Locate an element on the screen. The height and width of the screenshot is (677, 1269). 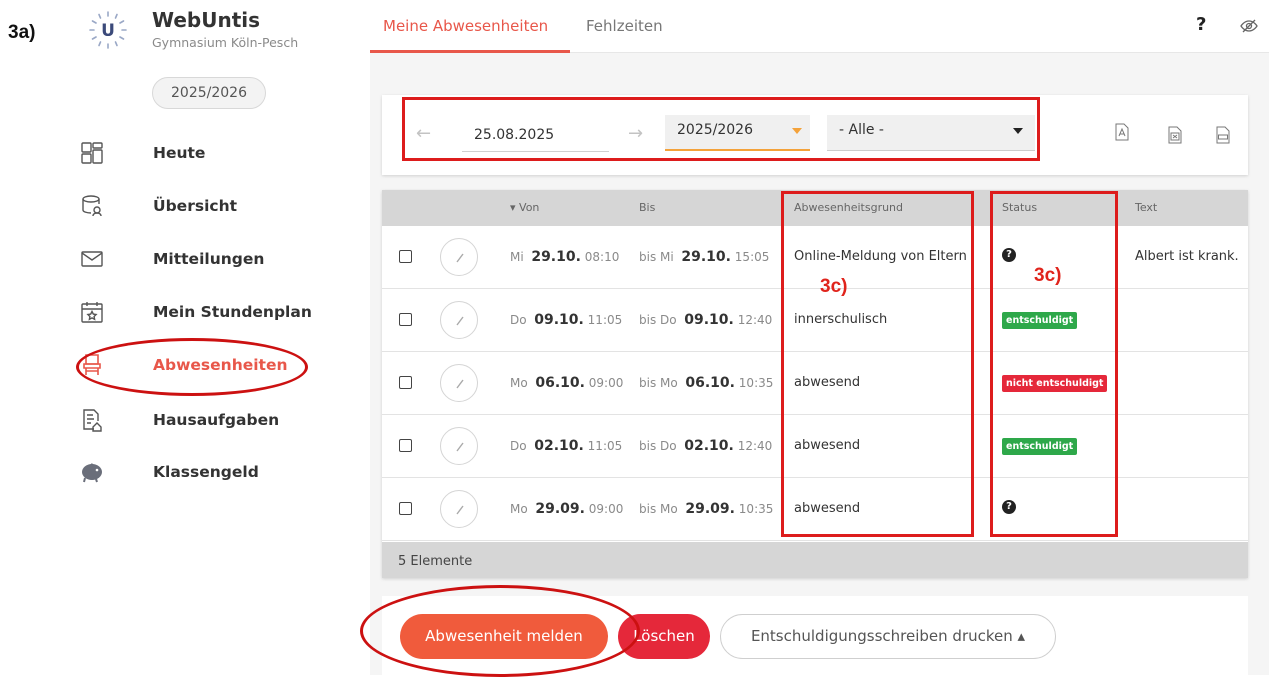
sidebar-item-label: Heute is located at coordinates (179, 153).